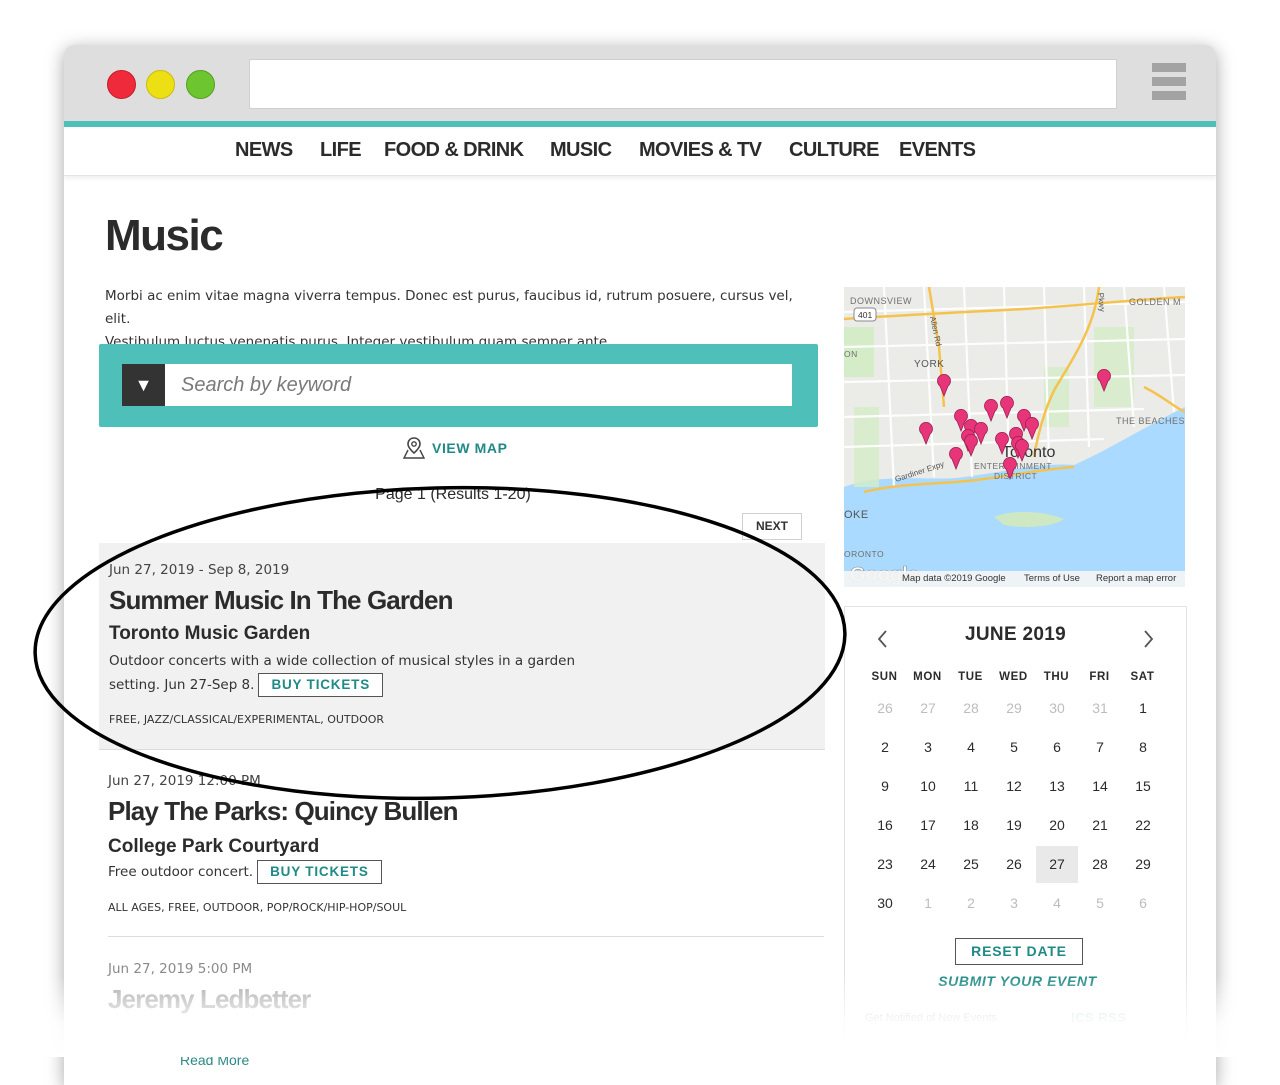 The height and width of the screenshot is (1085, 1280). What do you see at coordinates (184, 781) in the screenshot?
I see `event-date: Jun 27, 2019 12:00 PM` at bounding box center [184, 781].